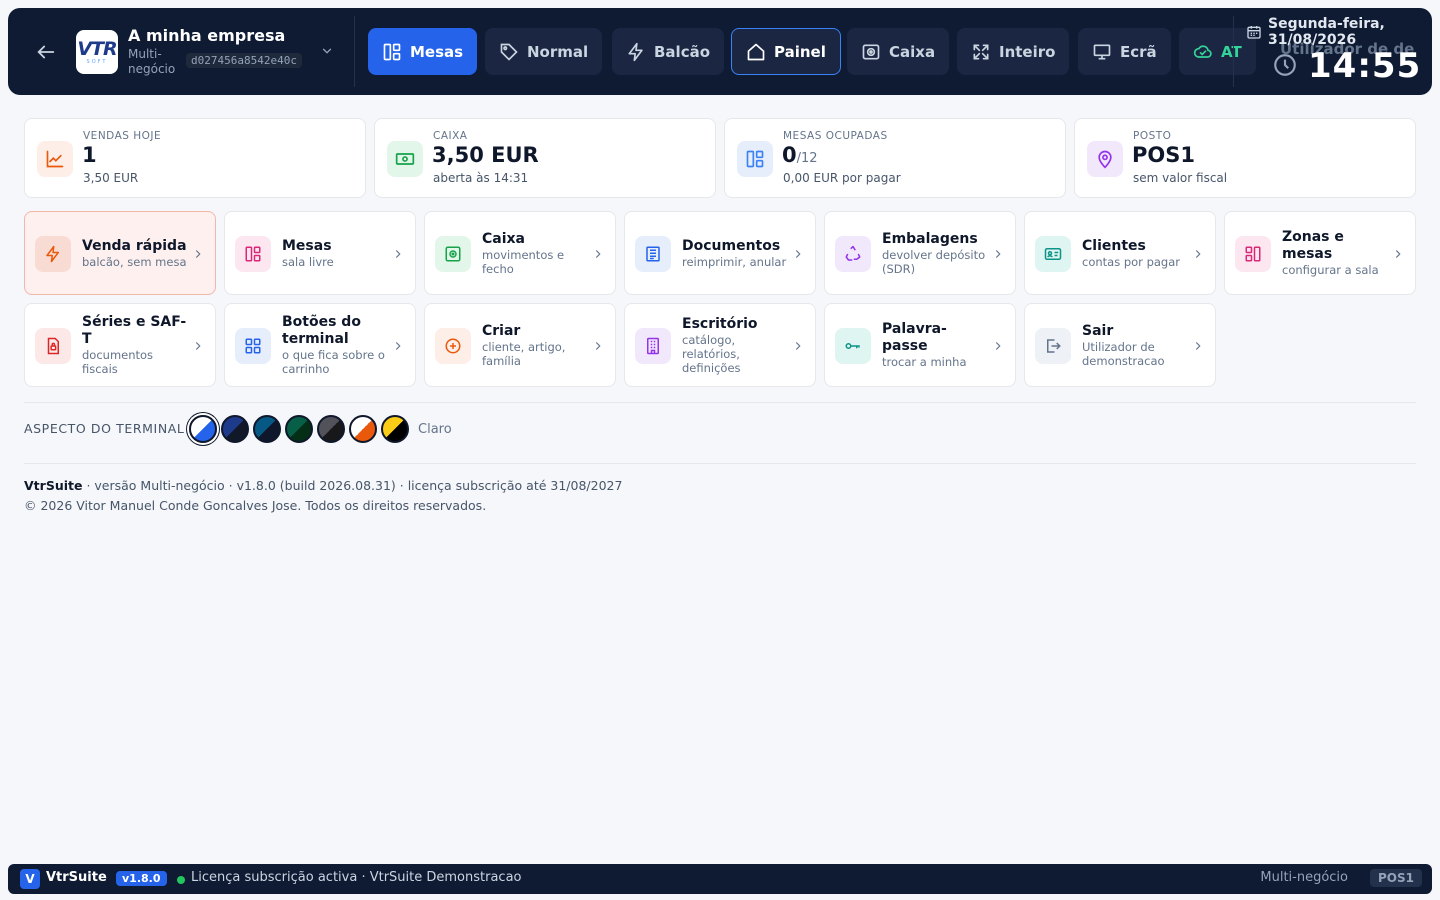  I want to click on tile-text: Caixa movimentos e fecho, so click(536, 253).